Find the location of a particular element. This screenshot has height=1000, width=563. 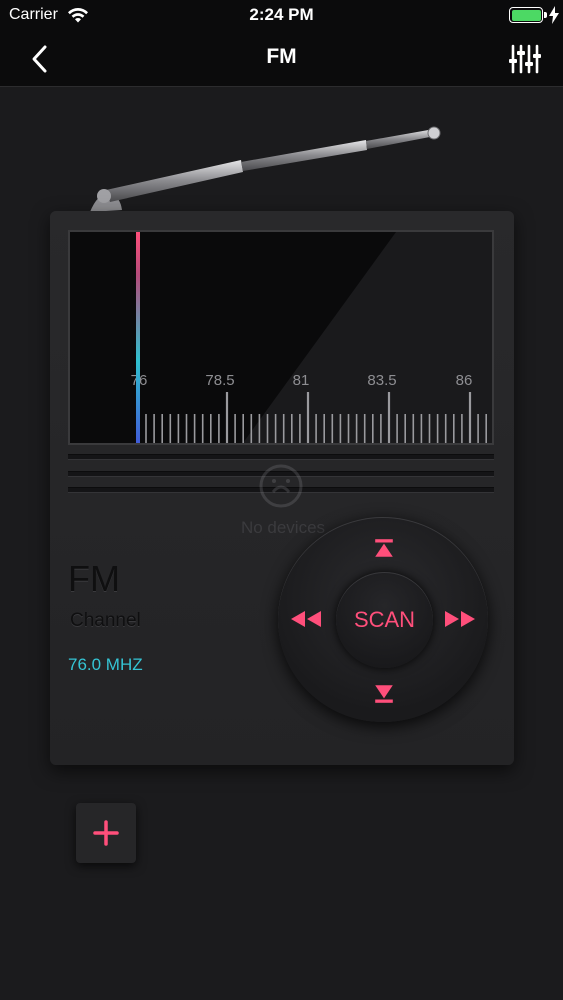

speaker-grille-line is located at coordinates (281, 457).